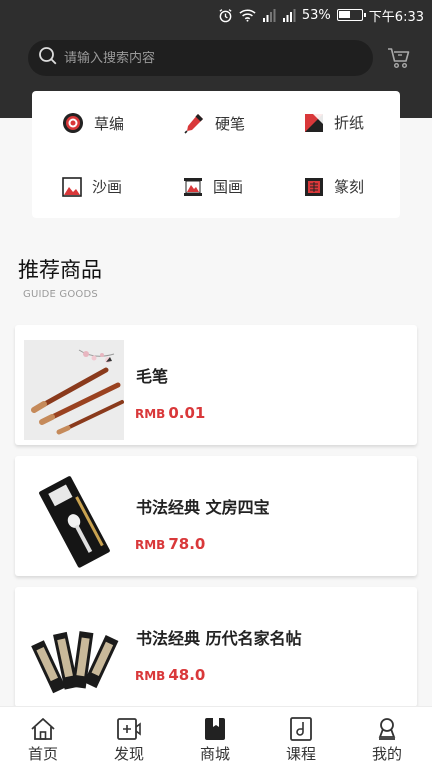 The width and height of the screenshot is (432, 768). I want to click on nav-home: 首页, so click(43, 737).